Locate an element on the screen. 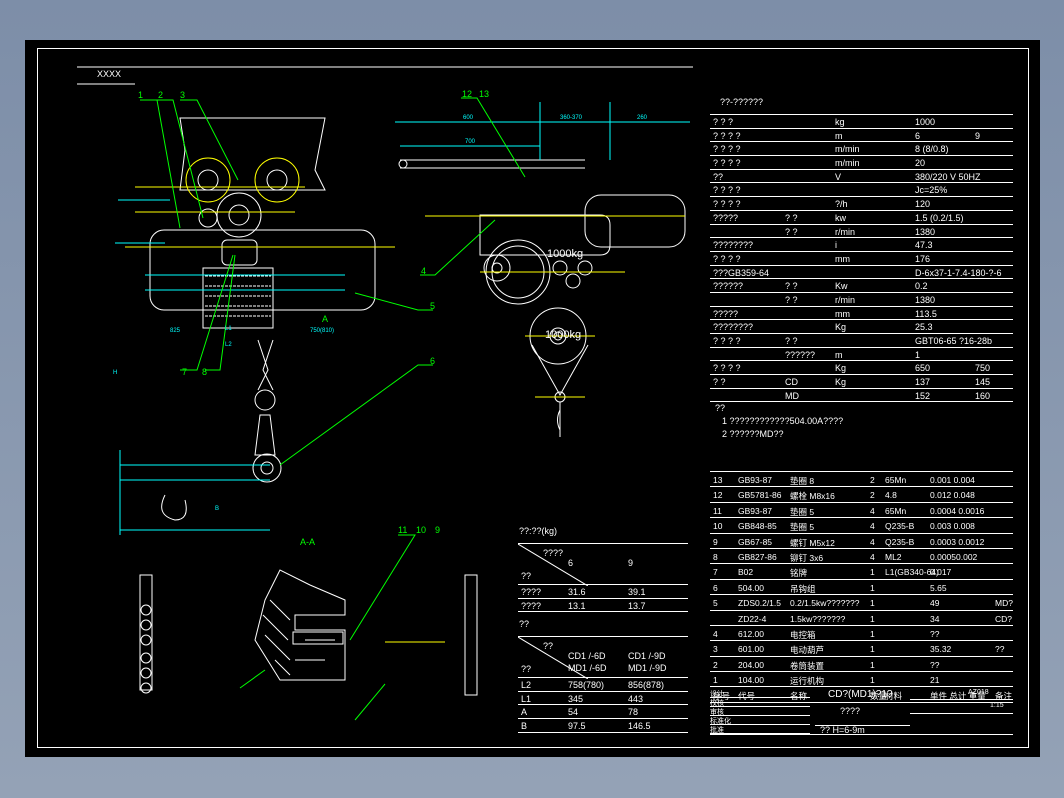 The height and width of the screenshot is (798, 1064). parts-cell: GB93-87 is located at coordinates (755, 480).